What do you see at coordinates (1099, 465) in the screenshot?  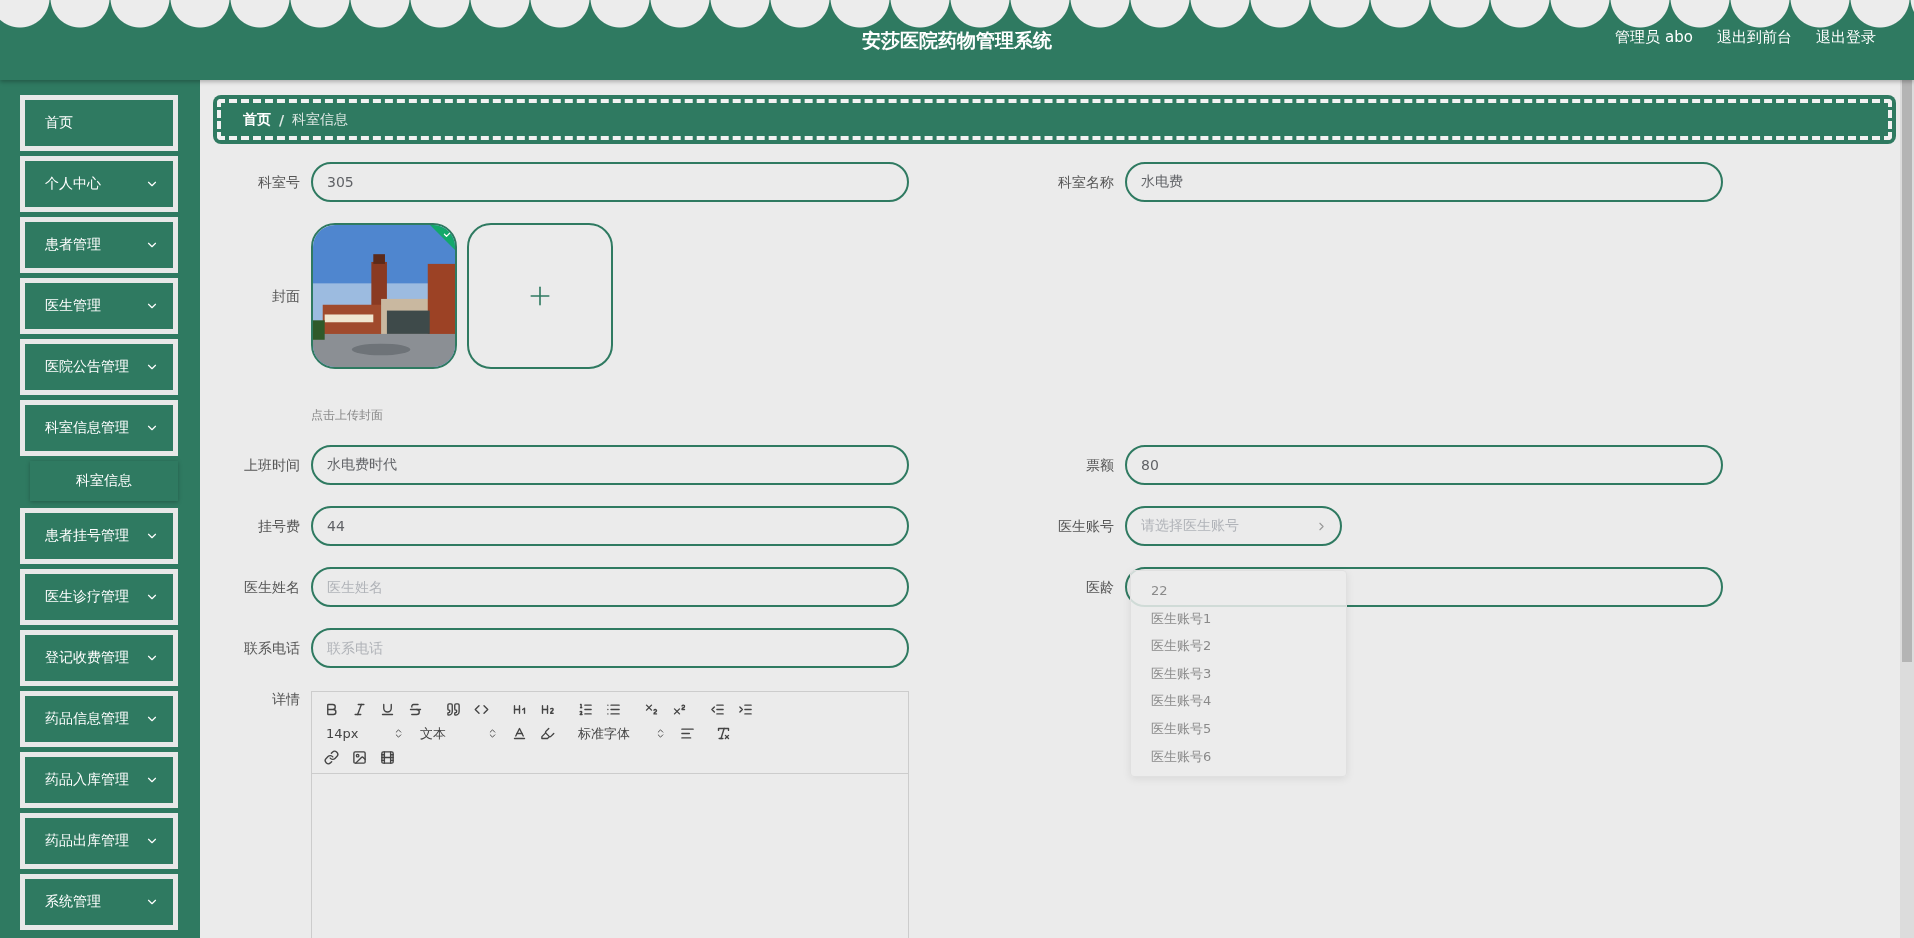 I see `field-label: 票额` at bounding box center [1099, 465].